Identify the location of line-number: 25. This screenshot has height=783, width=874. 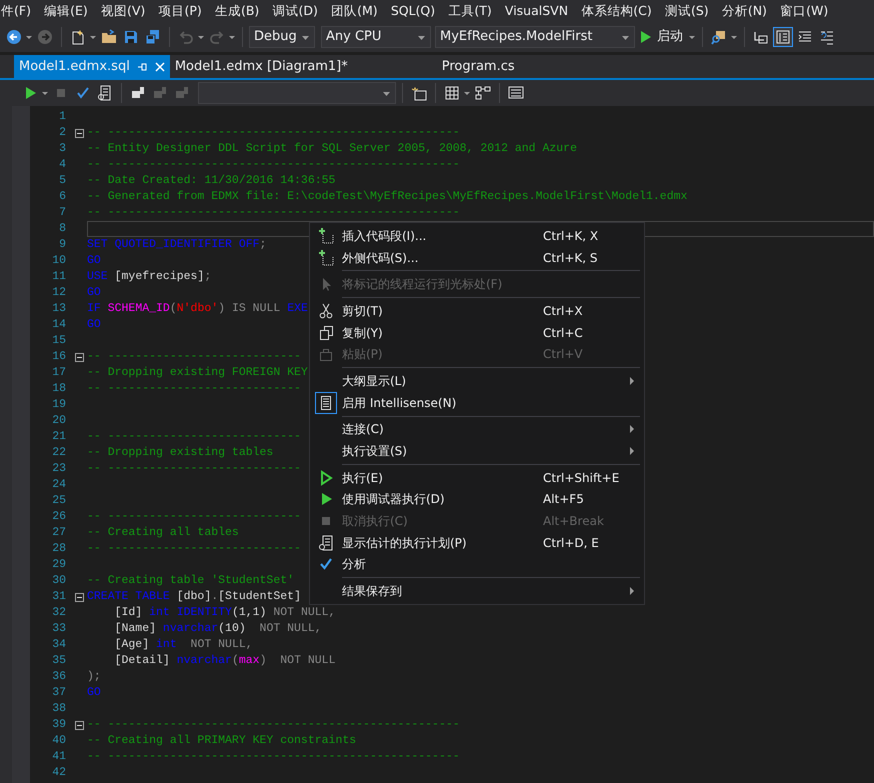
(59, 501).